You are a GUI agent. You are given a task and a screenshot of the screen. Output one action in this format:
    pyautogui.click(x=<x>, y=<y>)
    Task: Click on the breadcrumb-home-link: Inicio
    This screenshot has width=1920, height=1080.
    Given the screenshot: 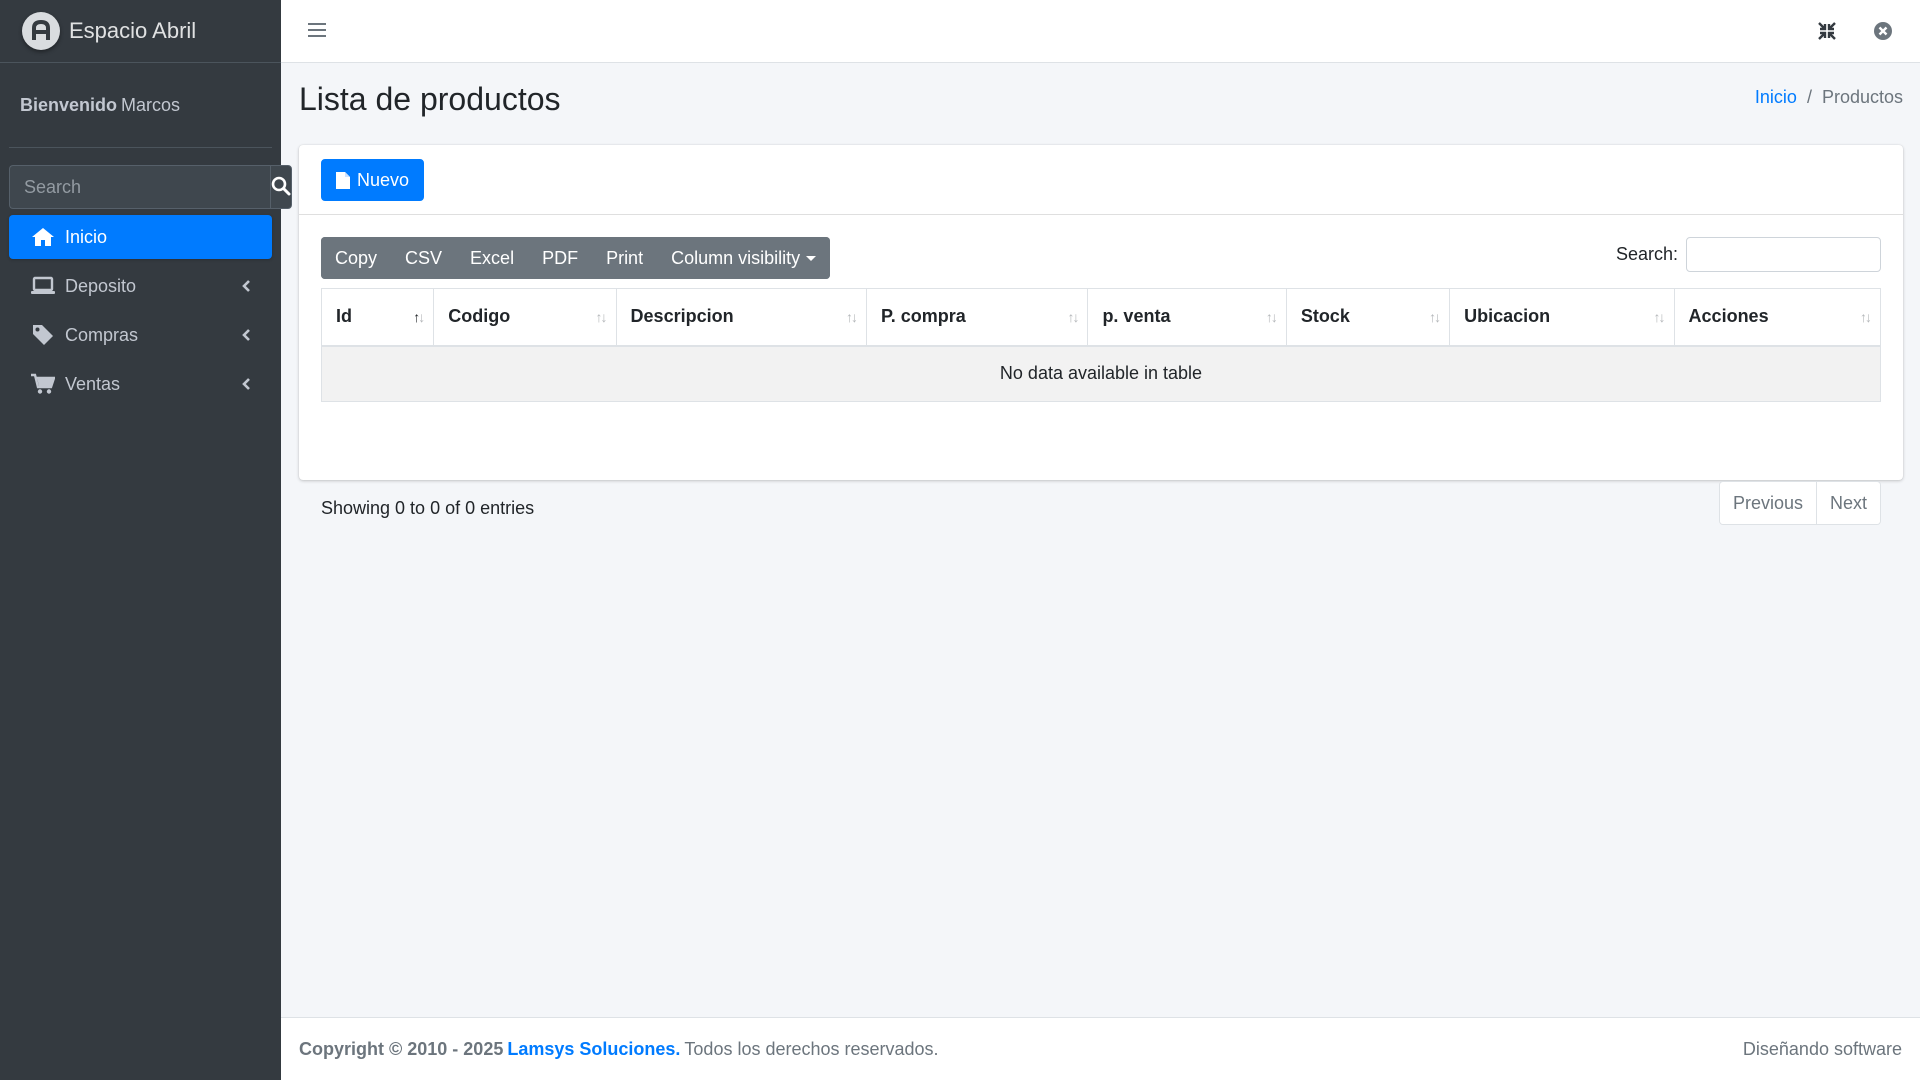 What is the action you would take?
    pyautogui.click(x=1776, y=97)
    